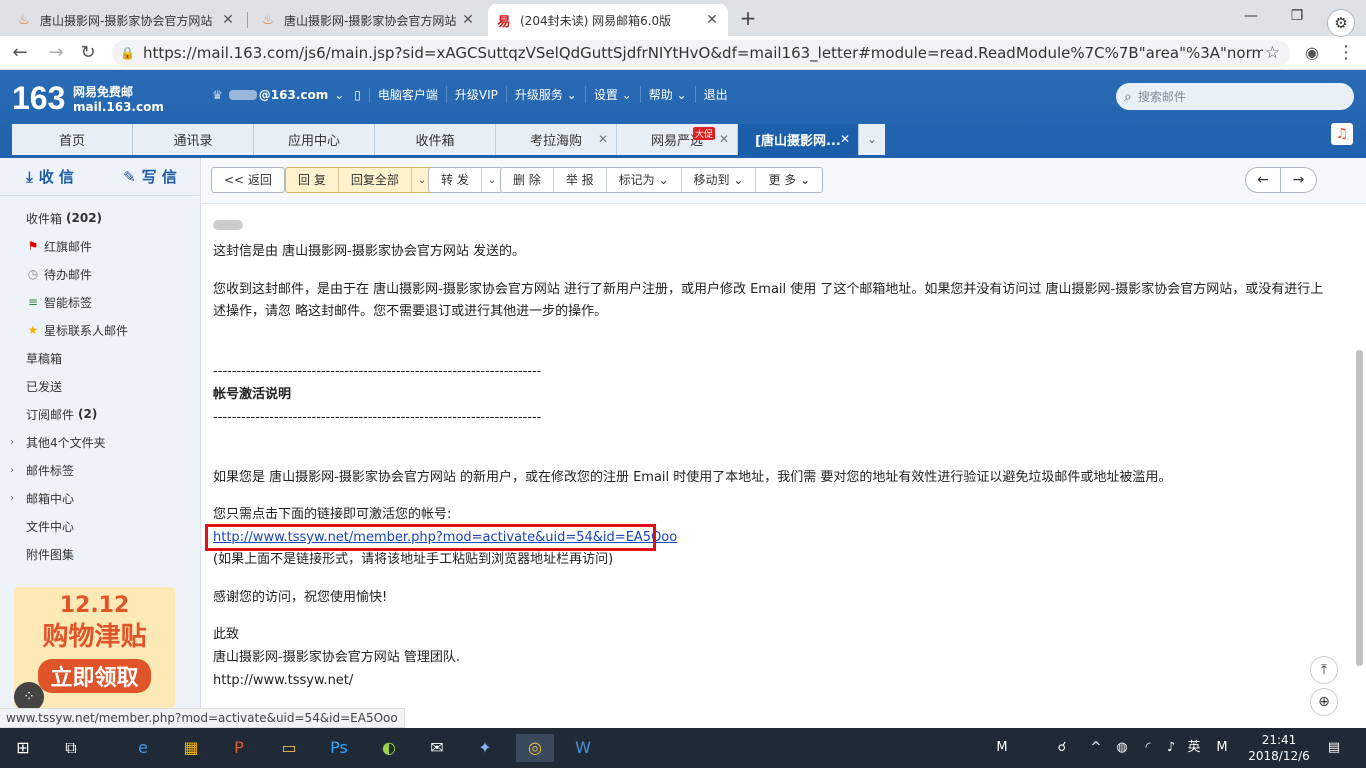 The width and height of the screenshot is (1366, 768). I want to click on forward-arrow-icon: →, so click(56, 53).